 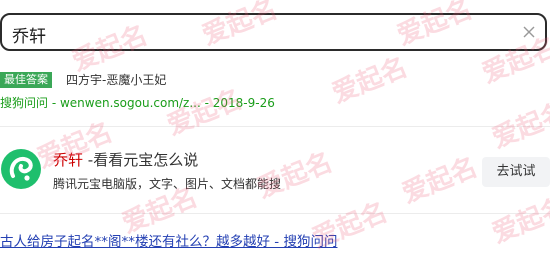 What do you see at coordinates (516, 172) in the screenshot?
I see `try-button: 去试试` at bounding box center [516, 172].